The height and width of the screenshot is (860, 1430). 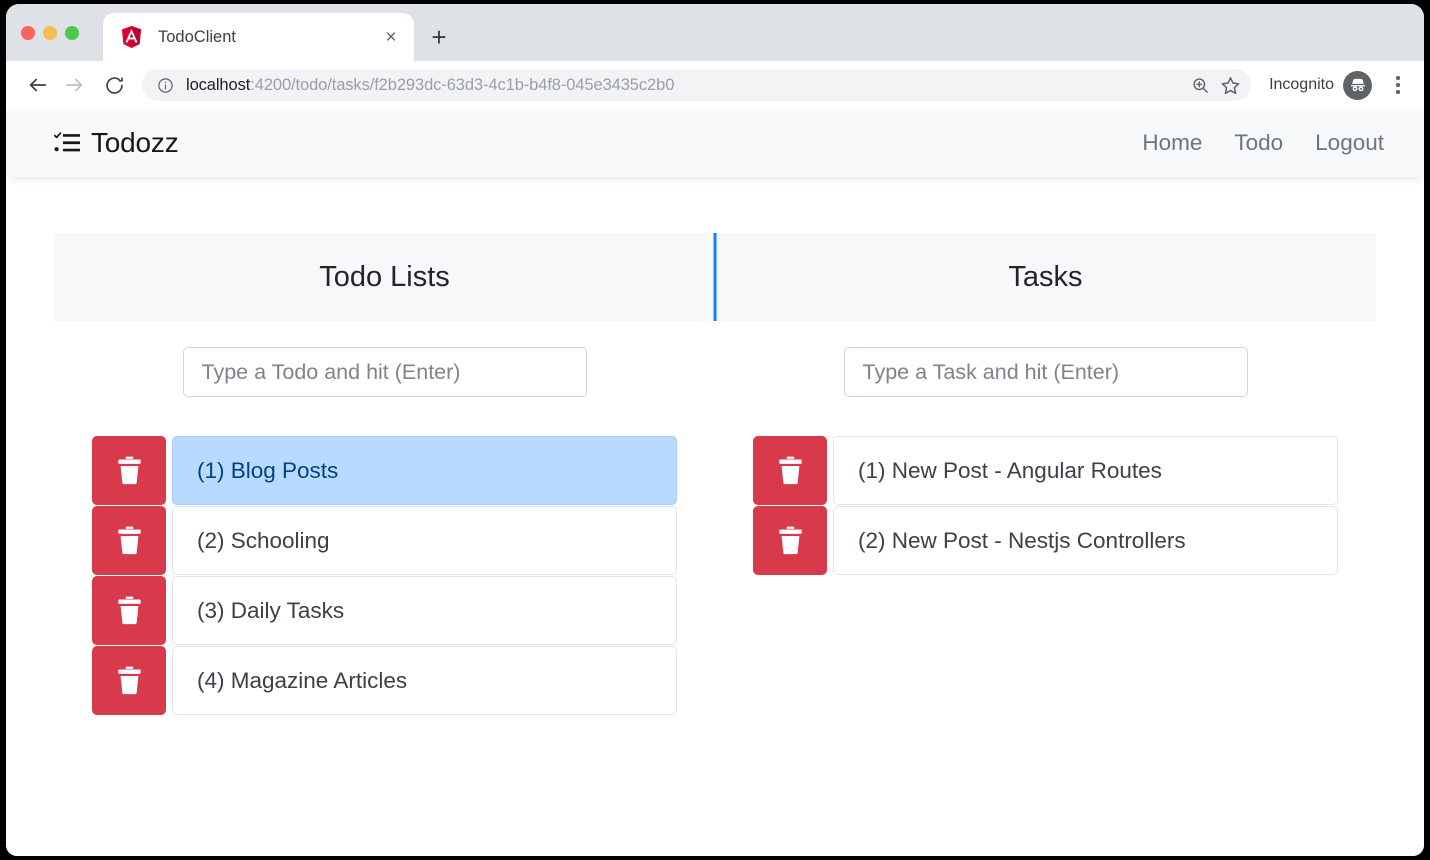 I want to click on zoom-in-icon, so click(x=1200, y=85).